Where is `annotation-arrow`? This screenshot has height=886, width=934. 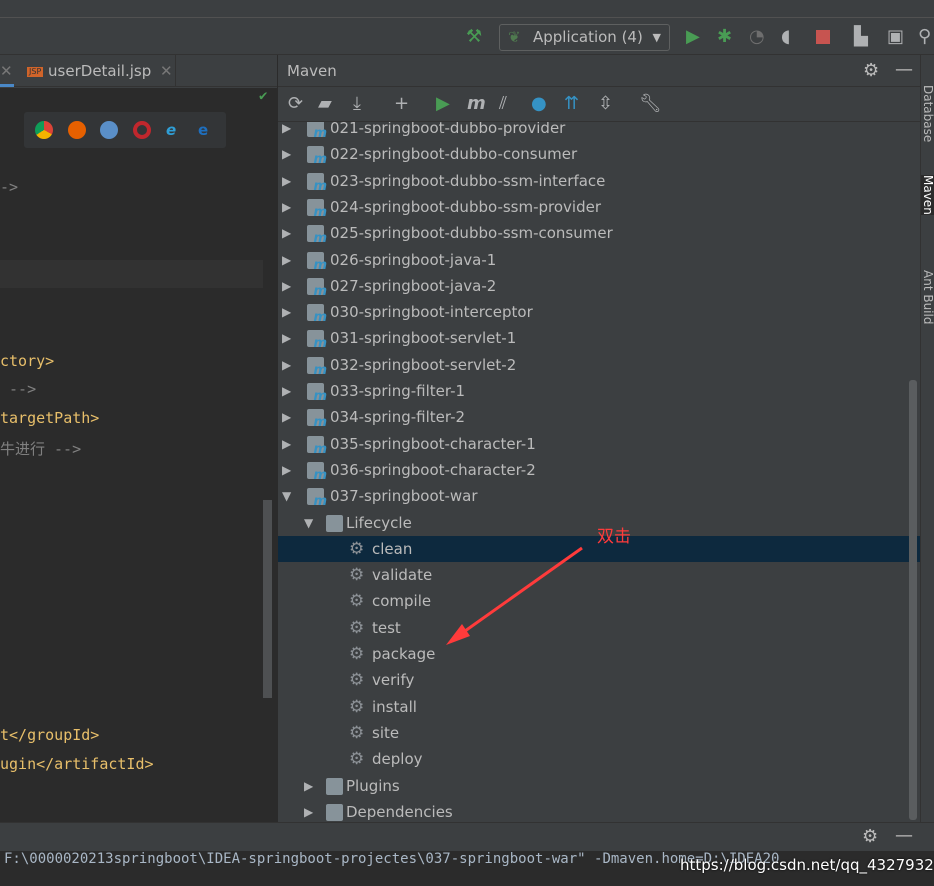 annotation-arrow is located at coordinates (514, 595).